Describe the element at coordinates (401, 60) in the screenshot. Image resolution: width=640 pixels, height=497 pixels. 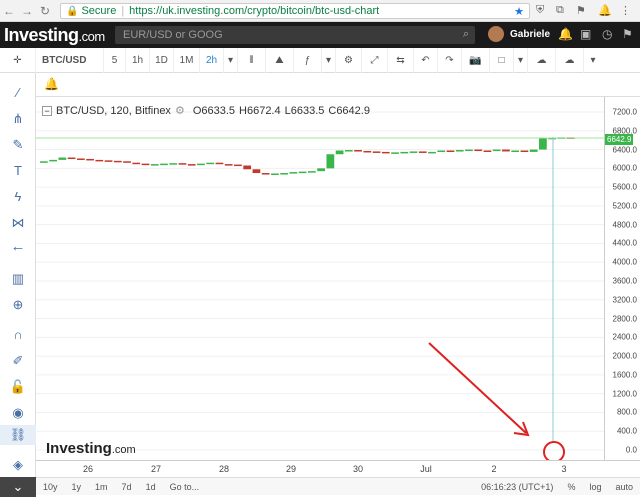
I see `compare-icon: ⇆` at that location.